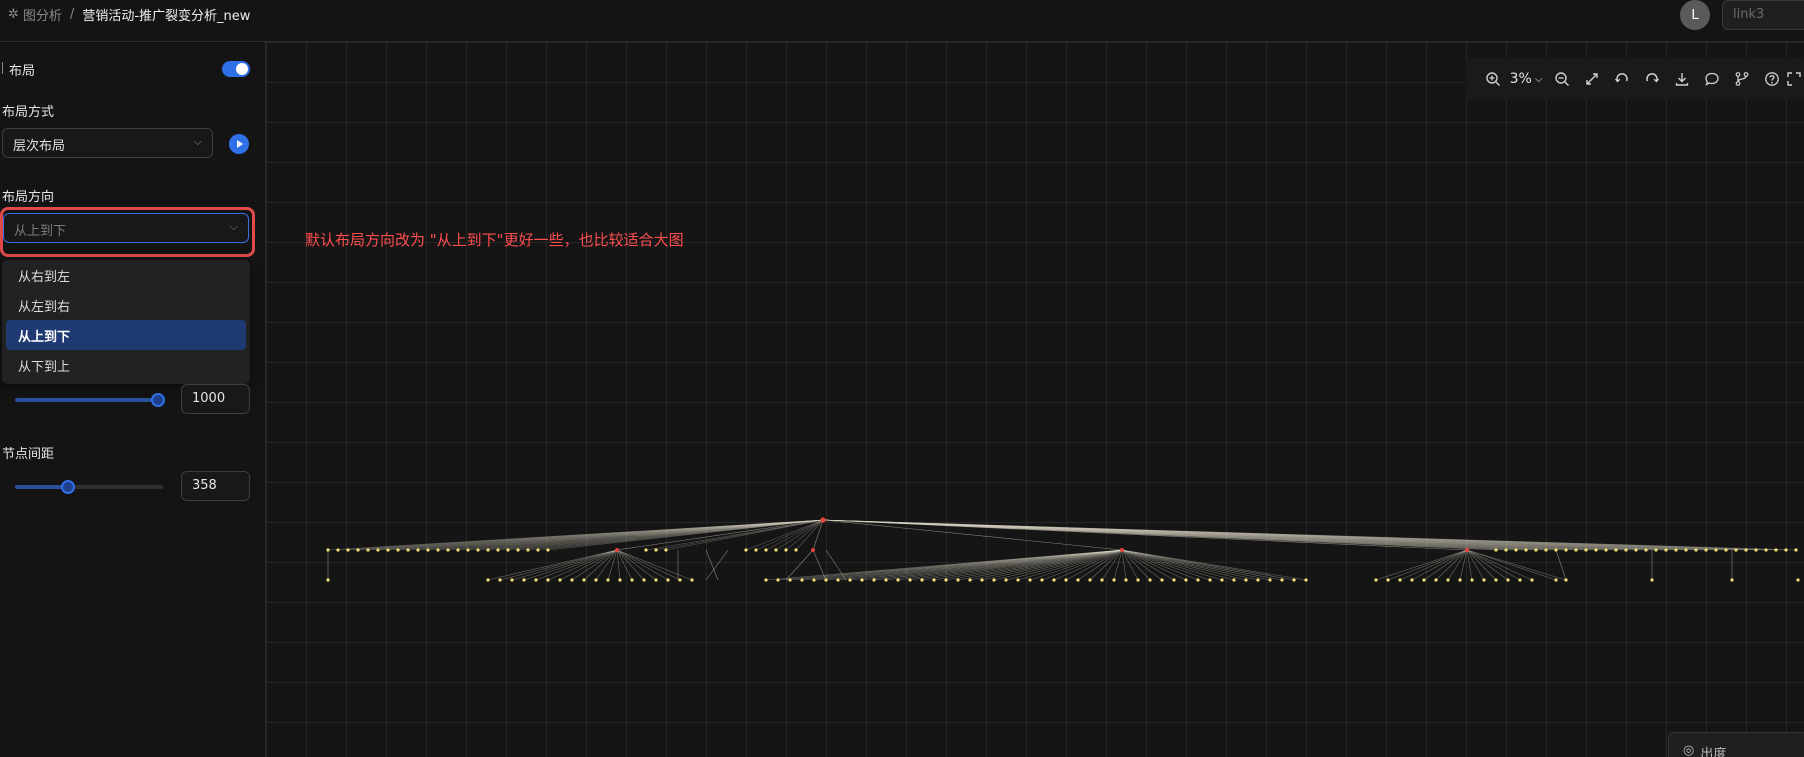  Describe the element at coordinates (1652, 79) in the screenshot. I see `redo-icon` at that location.